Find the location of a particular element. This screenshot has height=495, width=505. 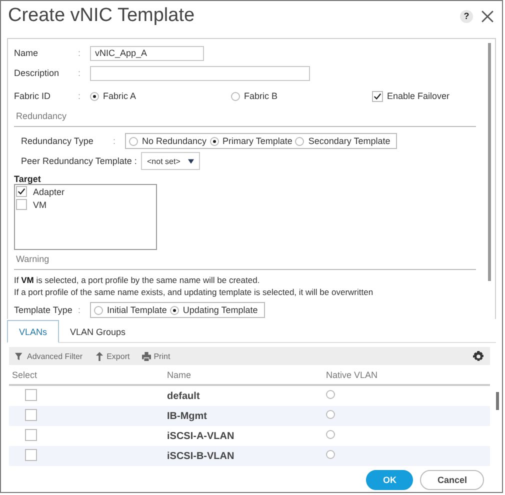

field-label: Description is located at coordinates (37, 73).